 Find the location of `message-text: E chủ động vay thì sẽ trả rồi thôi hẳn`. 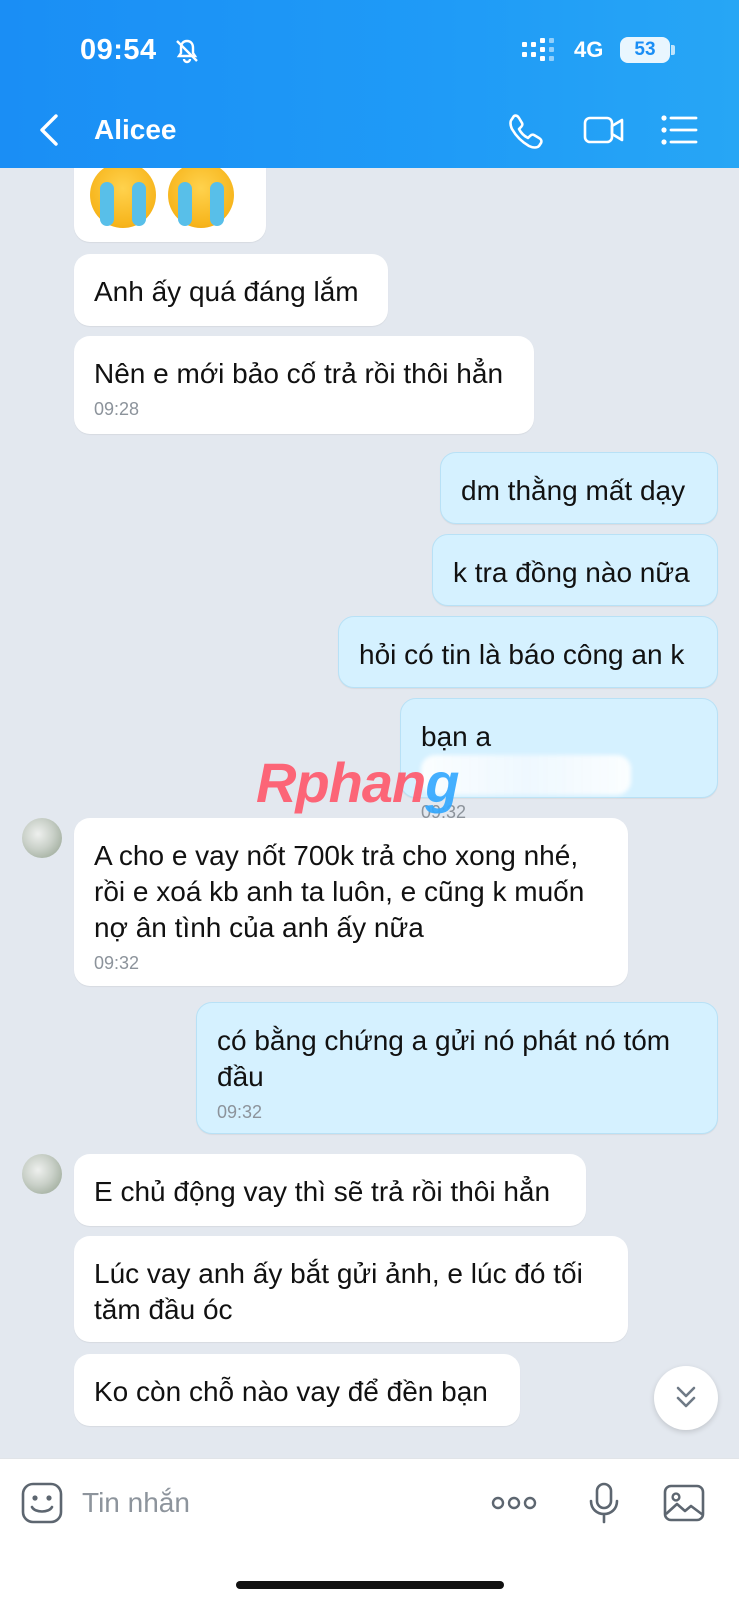

message-text: E chủ động vay thì sẽ trả rồi thôi hẳn is located at coordinates (322, 1191).